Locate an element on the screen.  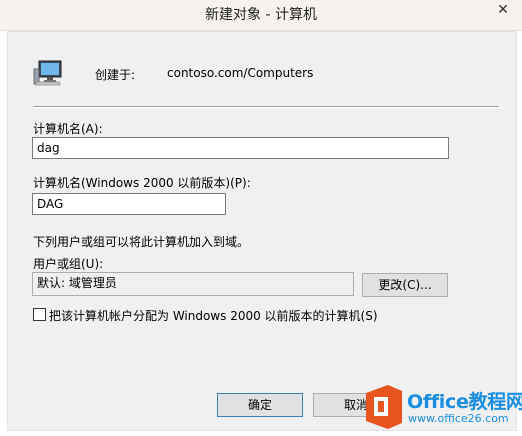
pre2000-name-label: 计算机名(Windows 2000 以前版本)(P): is located at coordinates (142, 183).